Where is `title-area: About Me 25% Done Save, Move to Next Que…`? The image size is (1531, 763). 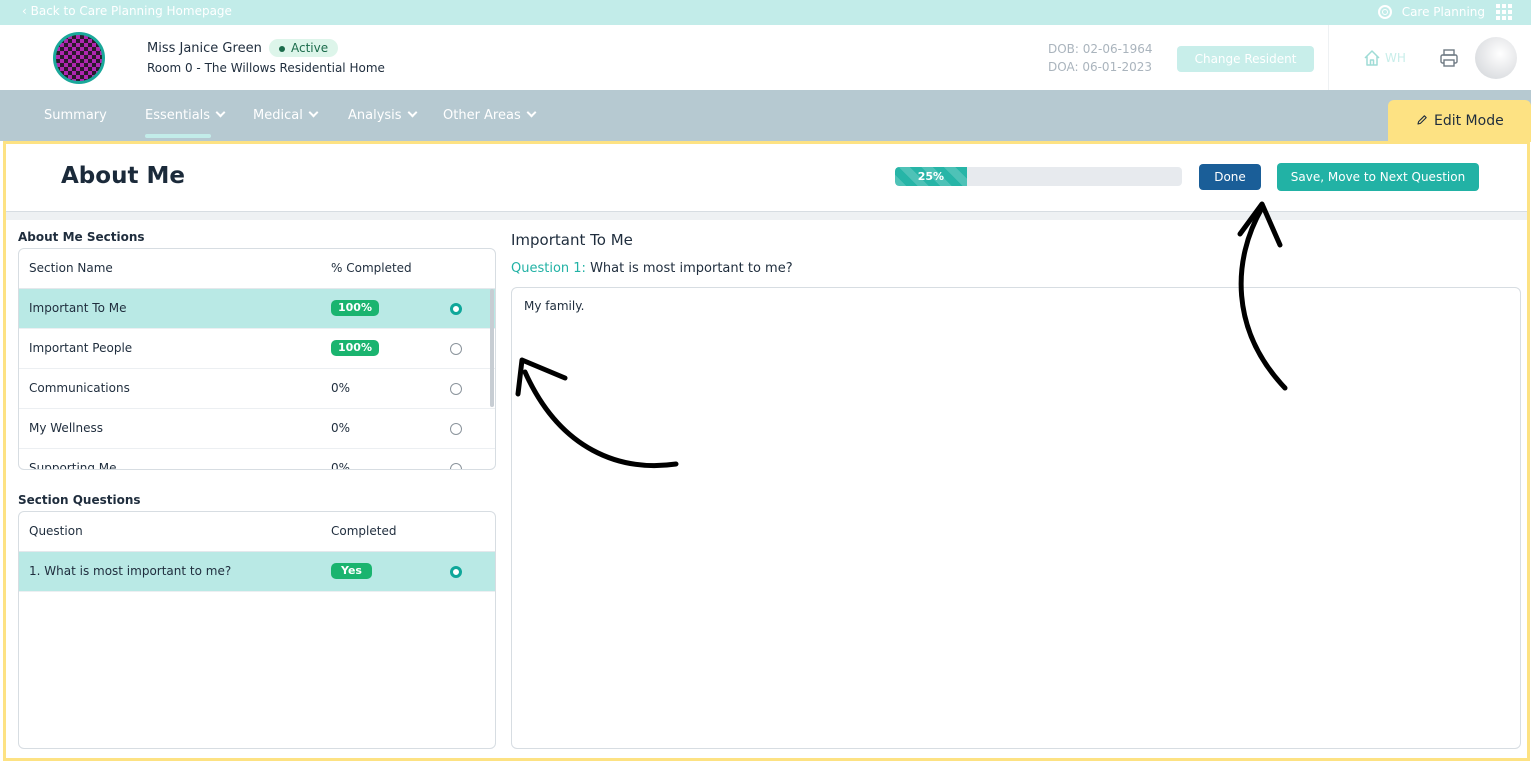
title-area: About Me 25% Done Save, Move to Next Que… is located at coordinates (766, 178).